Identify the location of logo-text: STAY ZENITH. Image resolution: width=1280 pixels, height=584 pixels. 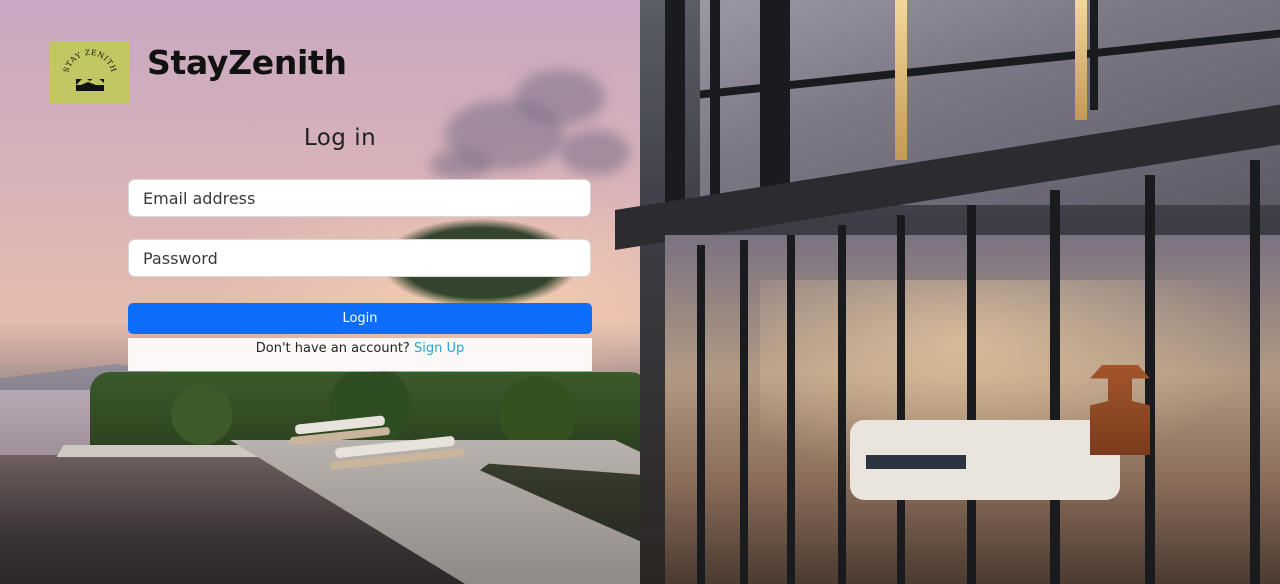
(89, 60).